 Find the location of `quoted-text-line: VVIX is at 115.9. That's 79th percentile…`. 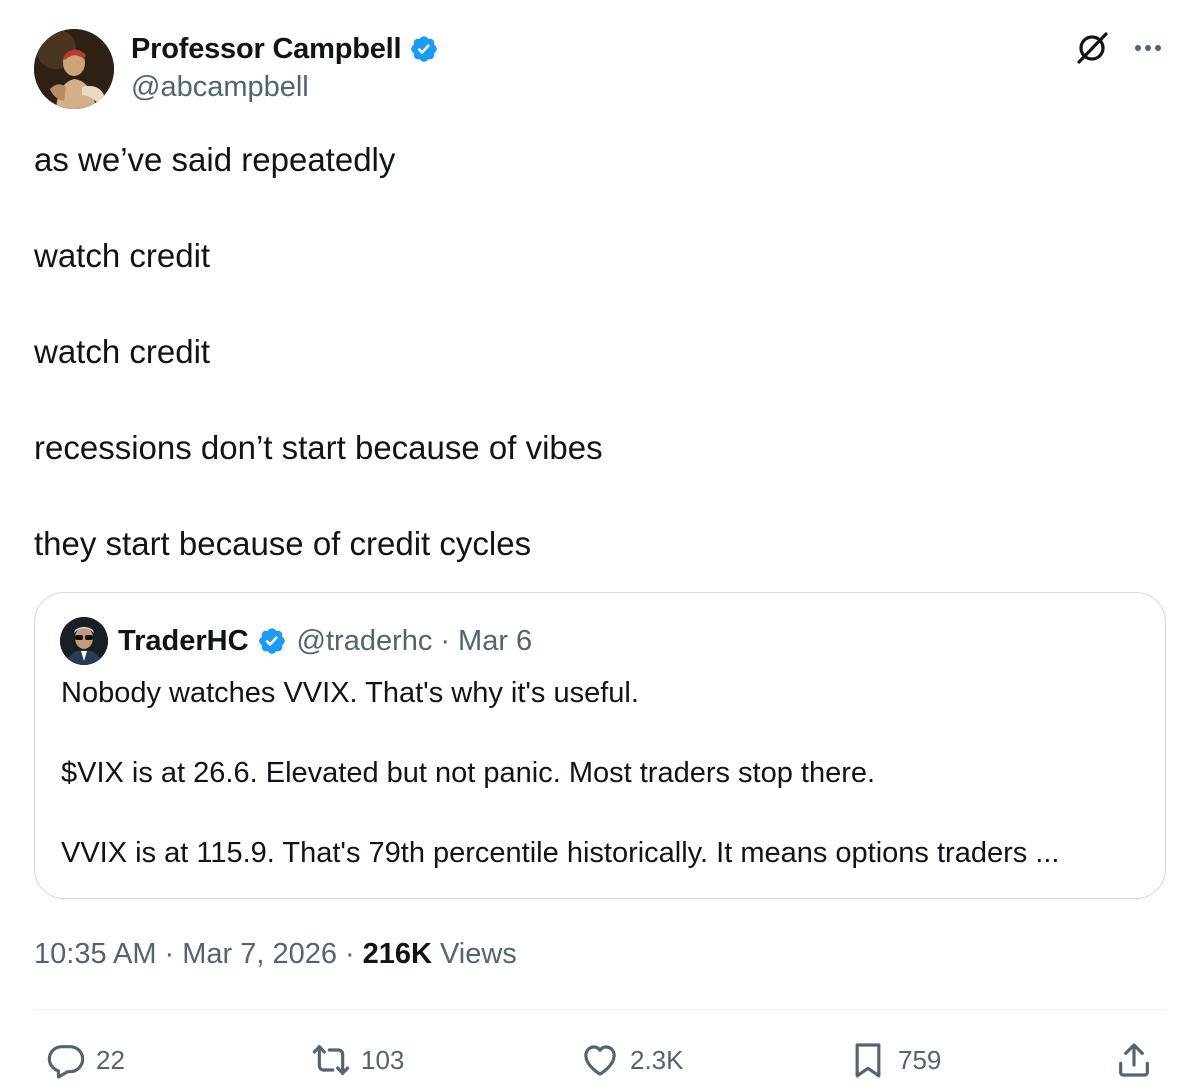

quoted-text-line: VVIX is at 115.9. That's 79th percentile… is located at coordinates (560, 853).